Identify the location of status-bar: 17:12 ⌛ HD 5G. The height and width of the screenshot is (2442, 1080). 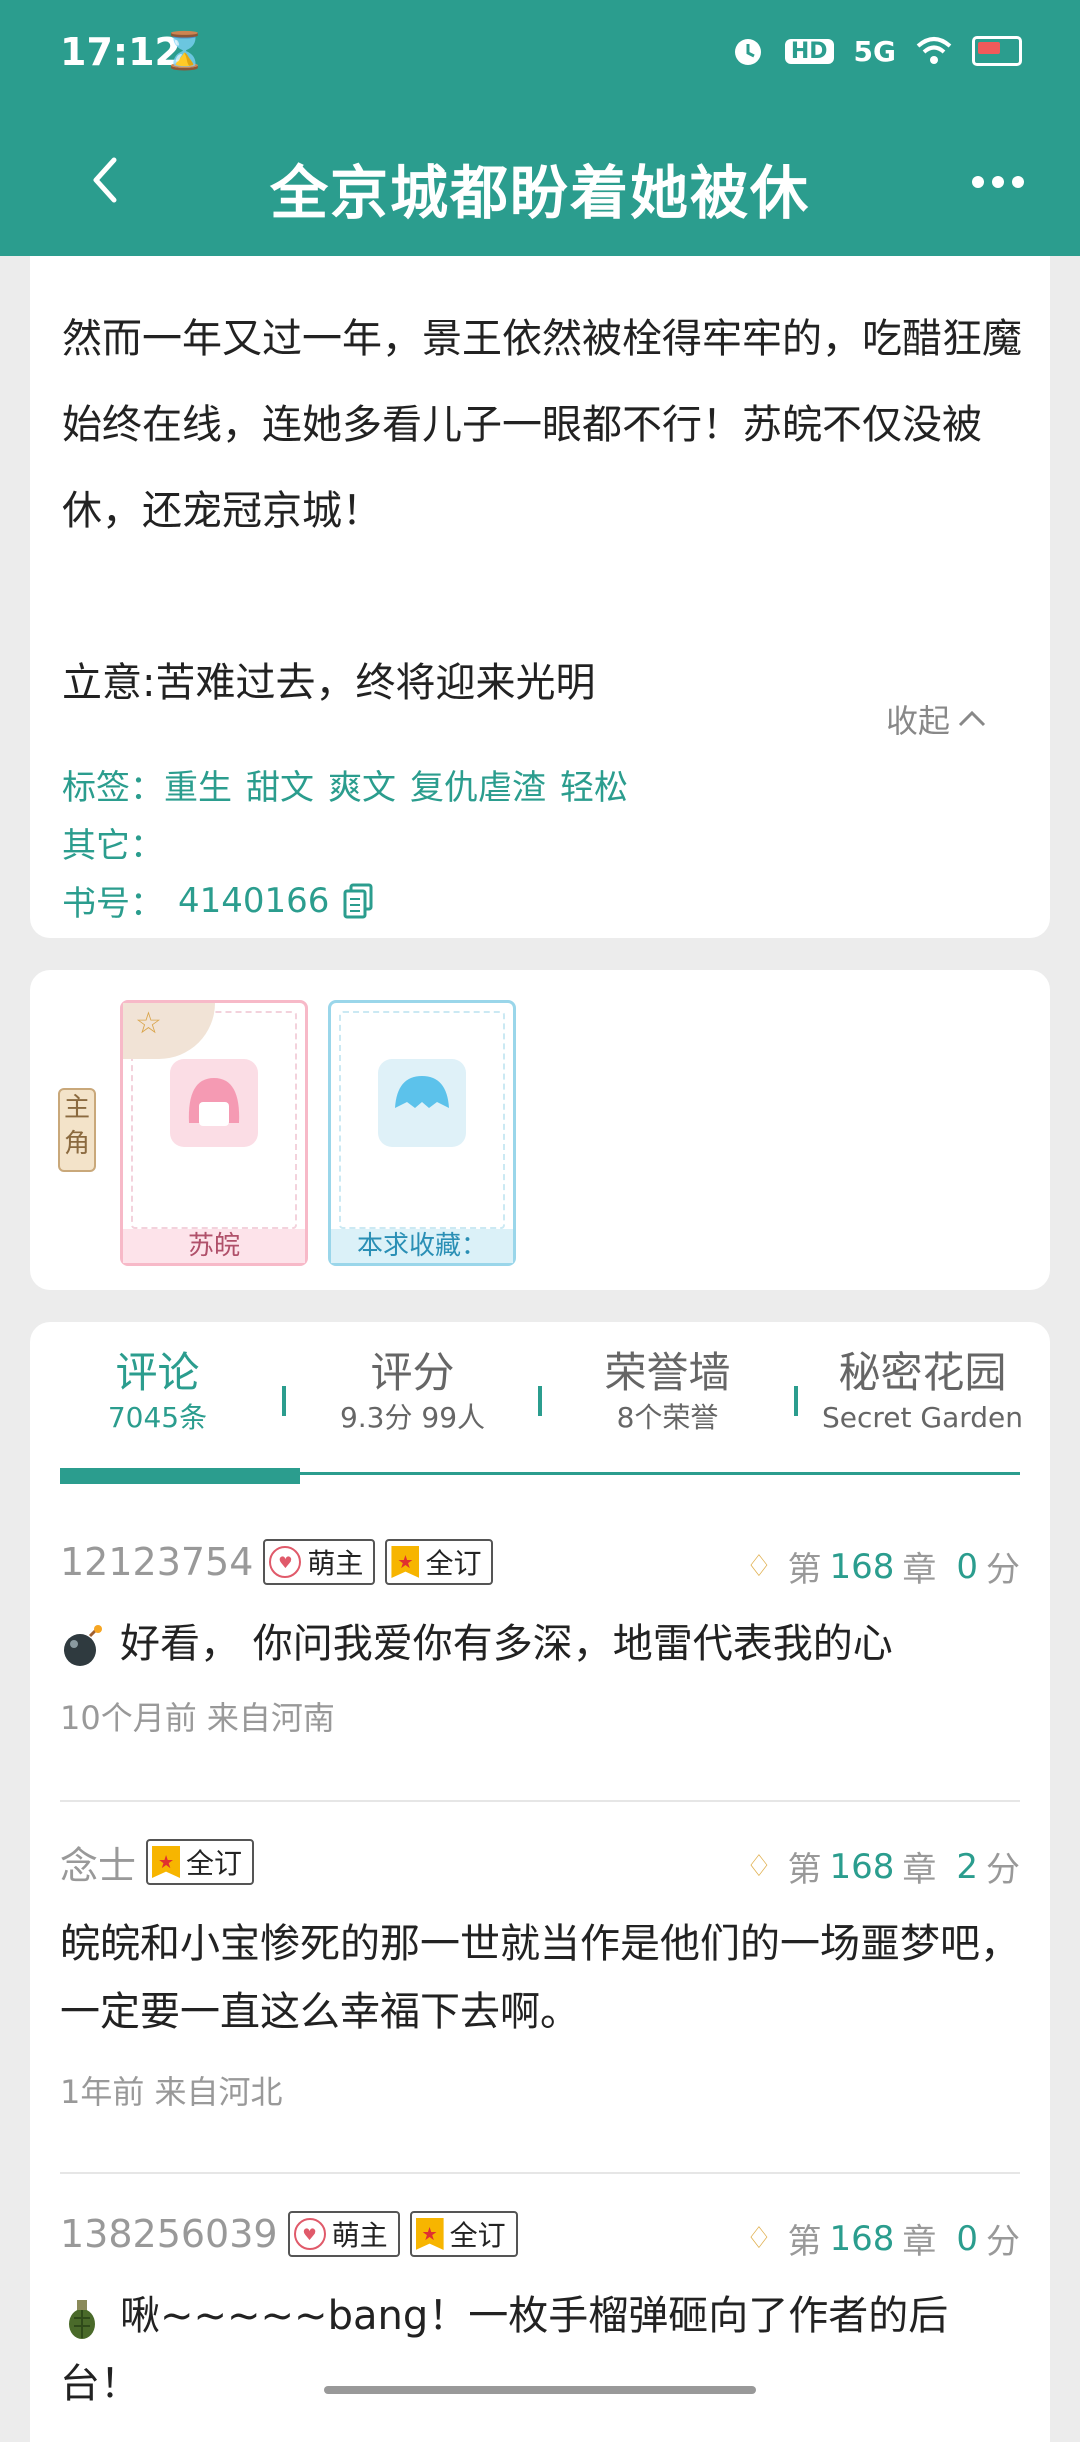
(540, 56).